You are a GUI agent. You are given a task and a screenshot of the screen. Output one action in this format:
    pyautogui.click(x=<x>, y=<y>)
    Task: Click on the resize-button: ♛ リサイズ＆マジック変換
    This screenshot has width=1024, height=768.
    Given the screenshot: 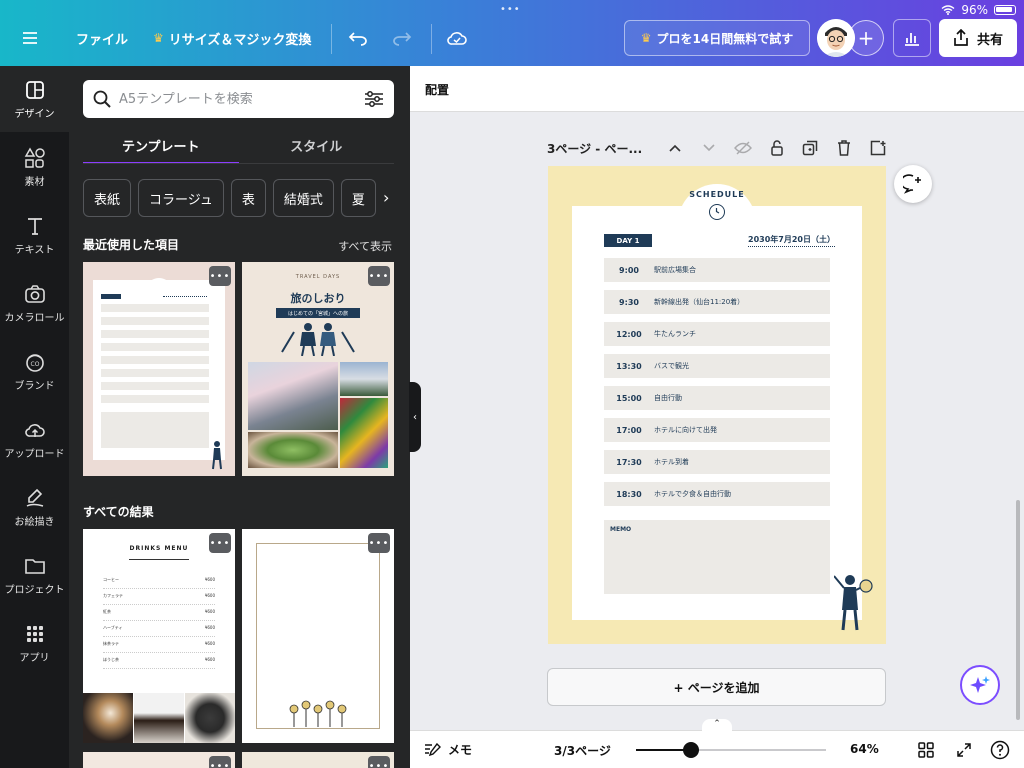 What is the action you would take?
    pyautogui.click(x=232, y=38)
    